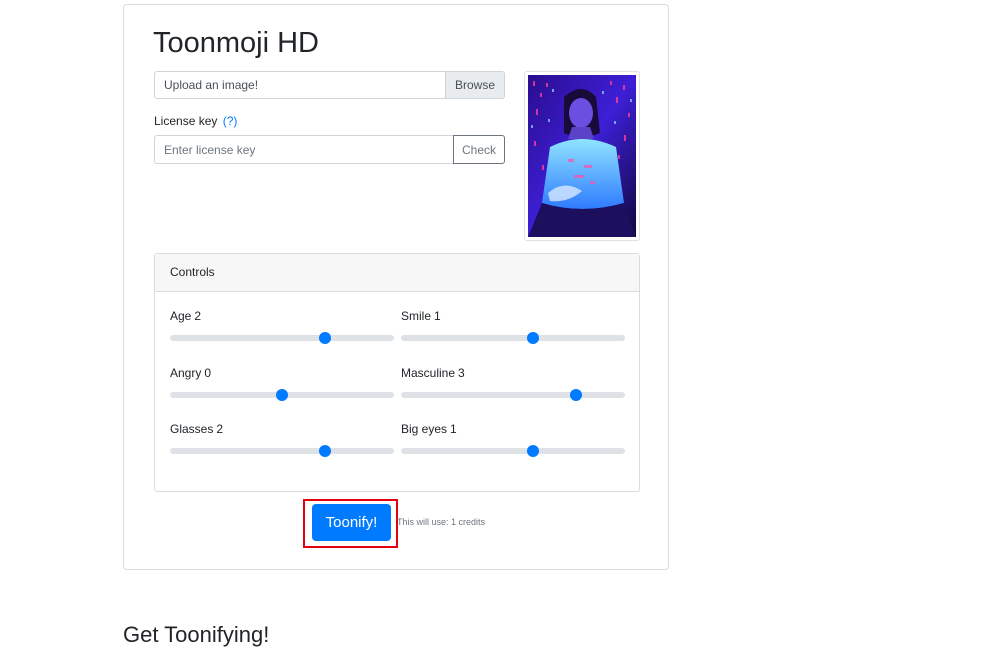 This screenshot has width=1006, height=649. Describe the element at coordinates (461, 373) in the screenshot. I see `masculine-value: 3` at that location.